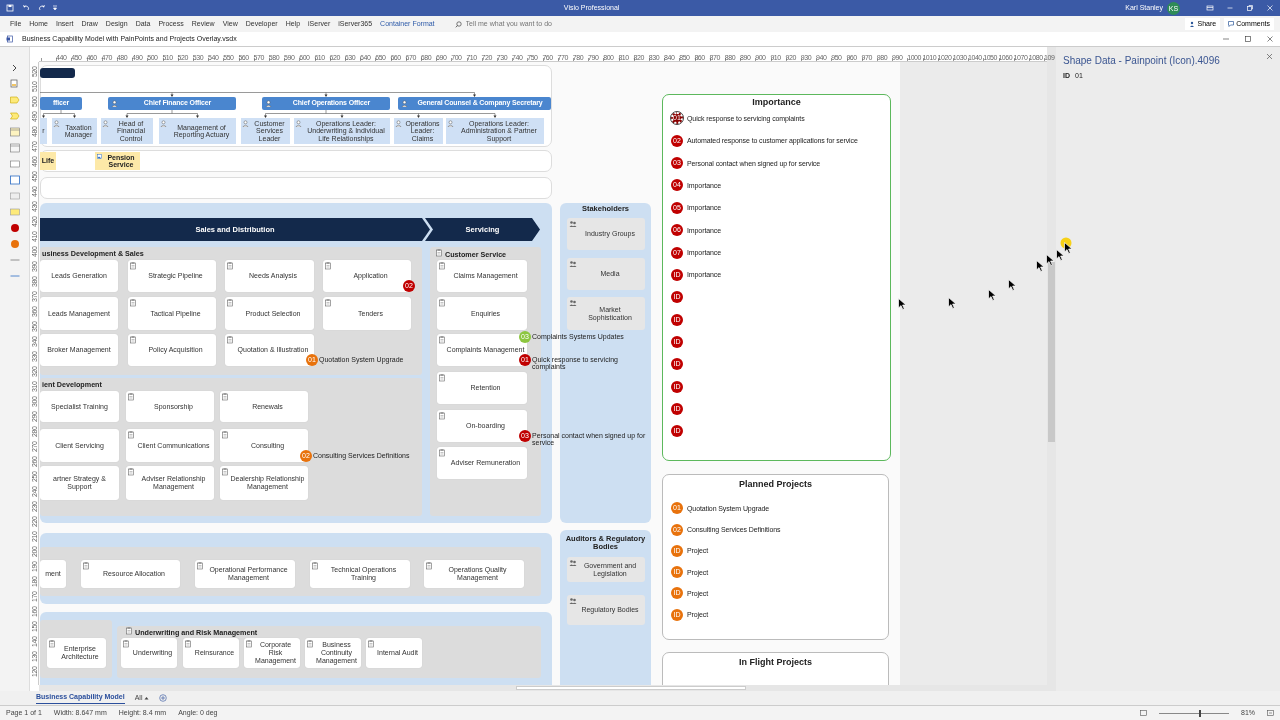  Describe the element at coordinates (775, 662) in the screenshot. I see `panel-title: In Flight Projects` at that location.